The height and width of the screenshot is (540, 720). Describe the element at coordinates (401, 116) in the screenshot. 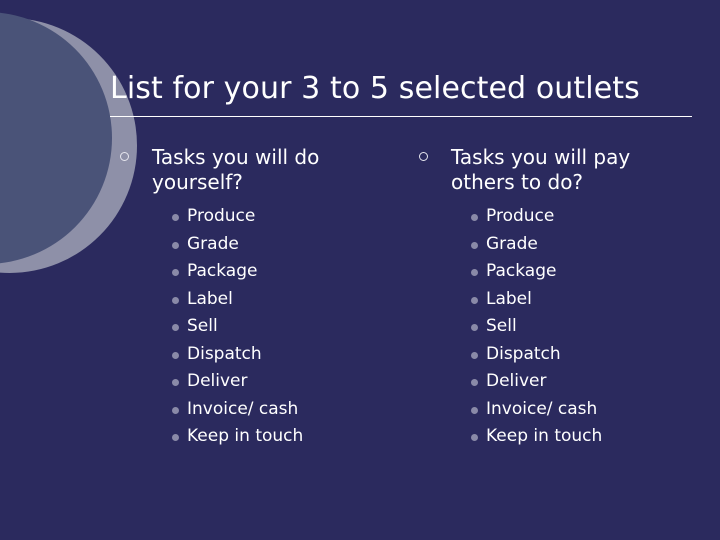

I see `title-divider` at that location.